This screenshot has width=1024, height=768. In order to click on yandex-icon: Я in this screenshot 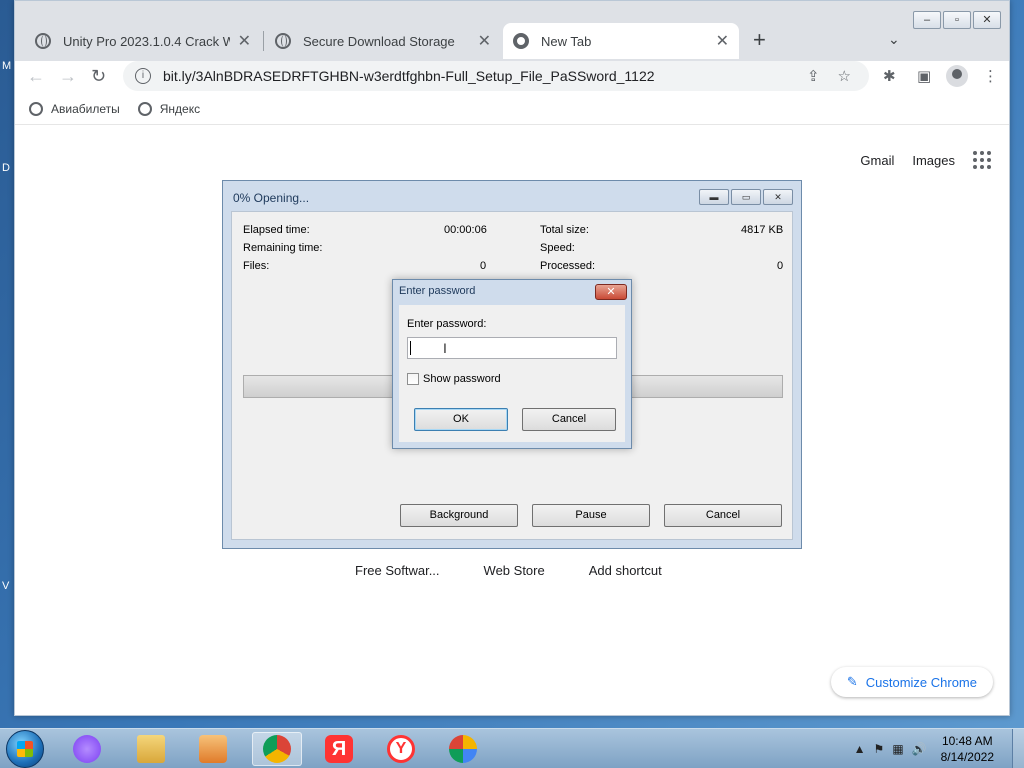, I will do `click(339, 749)`.